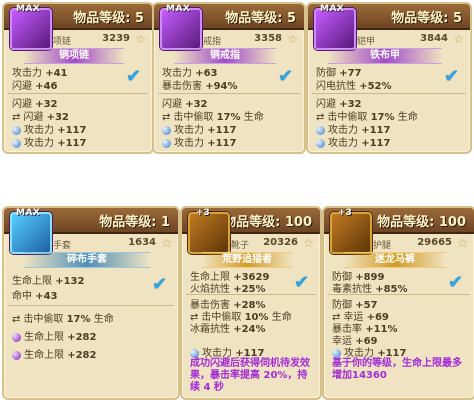  Describe the element at coordinates (228, 289) in the screenshot. I see `stat-line: 火焰抗性 +25%` at that location.